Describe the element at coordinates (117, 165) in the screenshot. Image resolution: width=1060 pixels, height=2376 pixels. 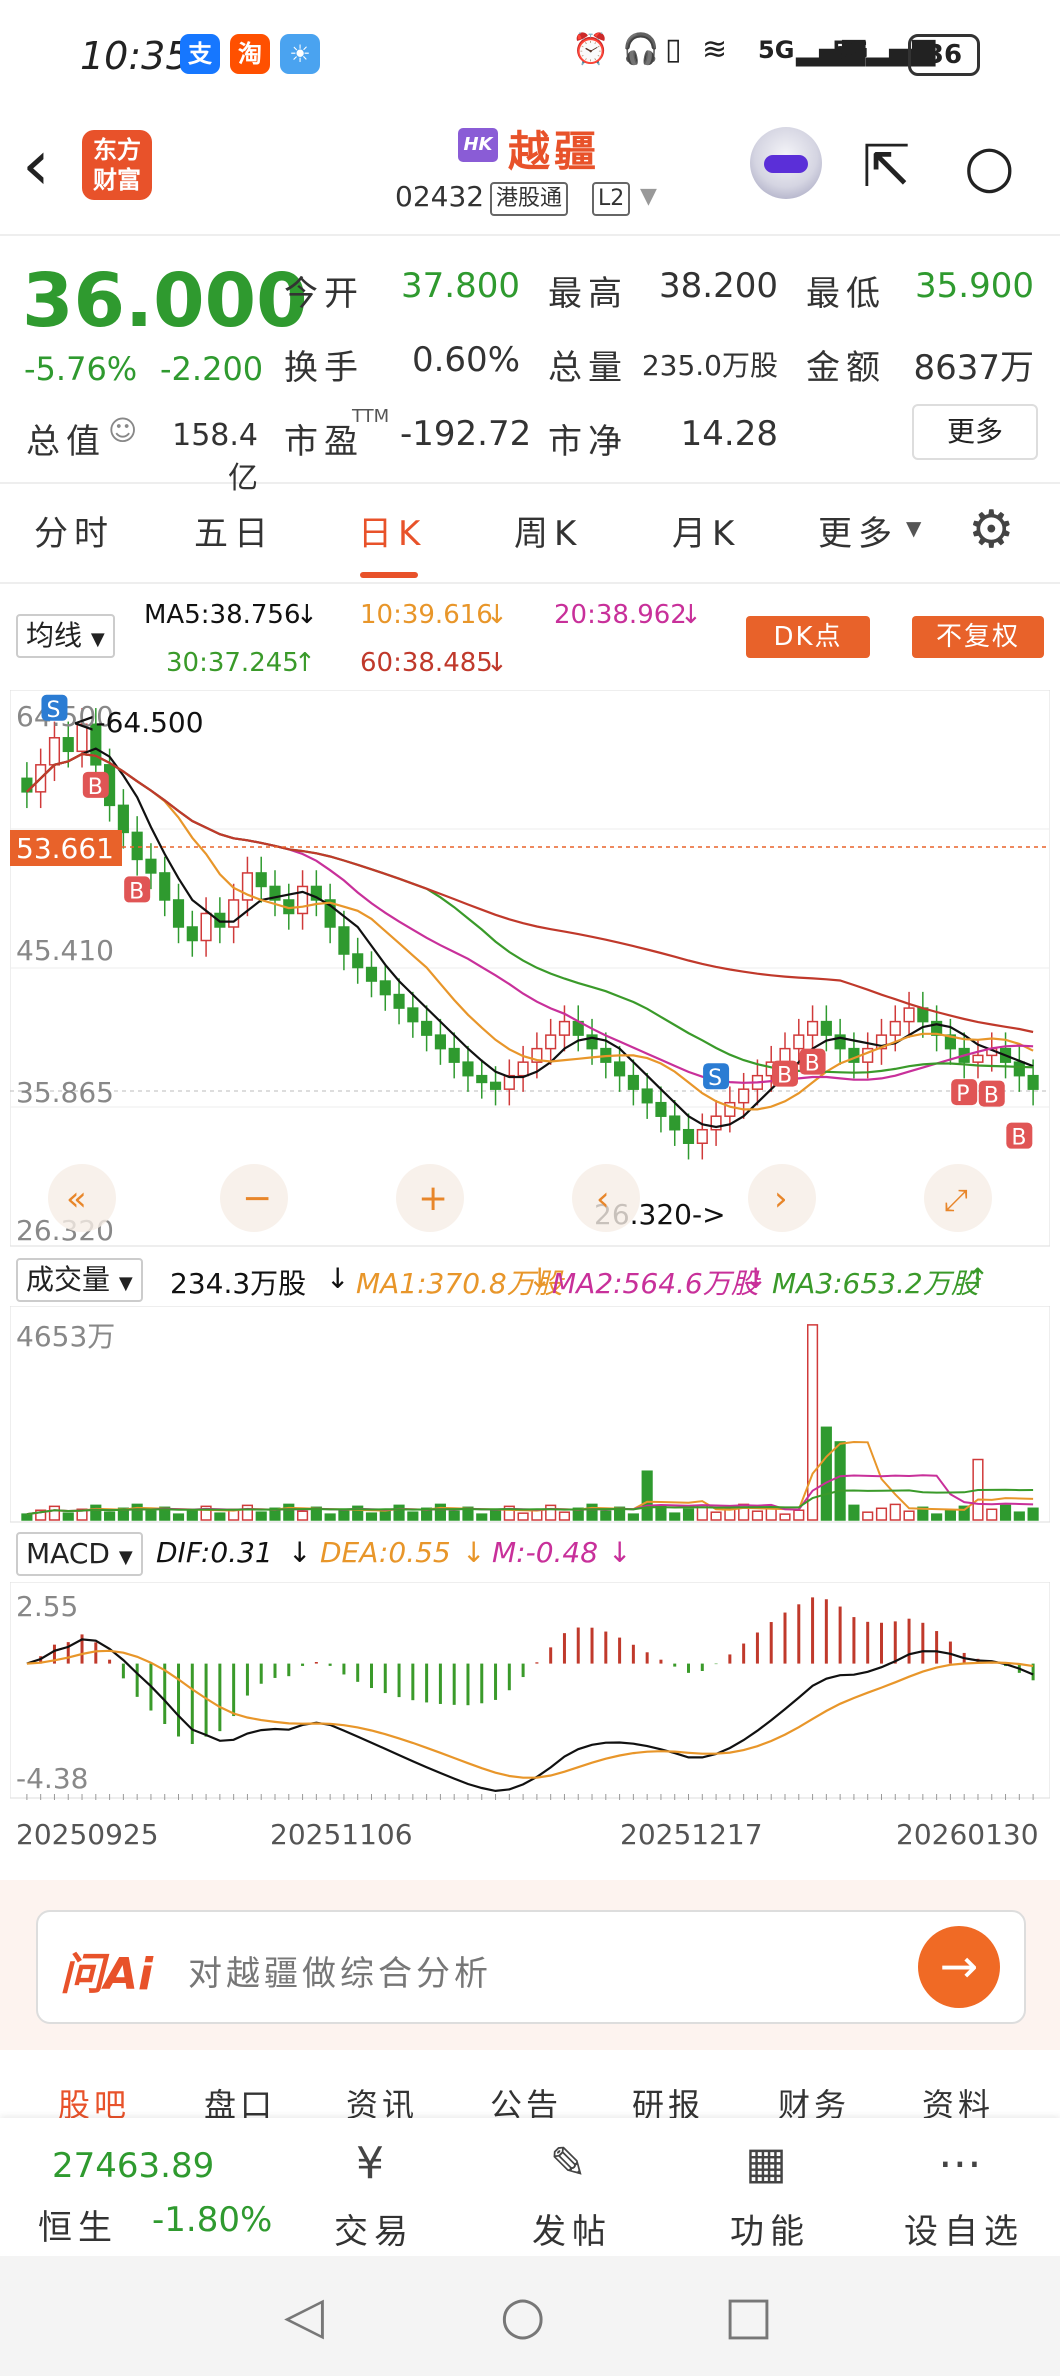
I see `app-logo: 东方 财富` at that location.